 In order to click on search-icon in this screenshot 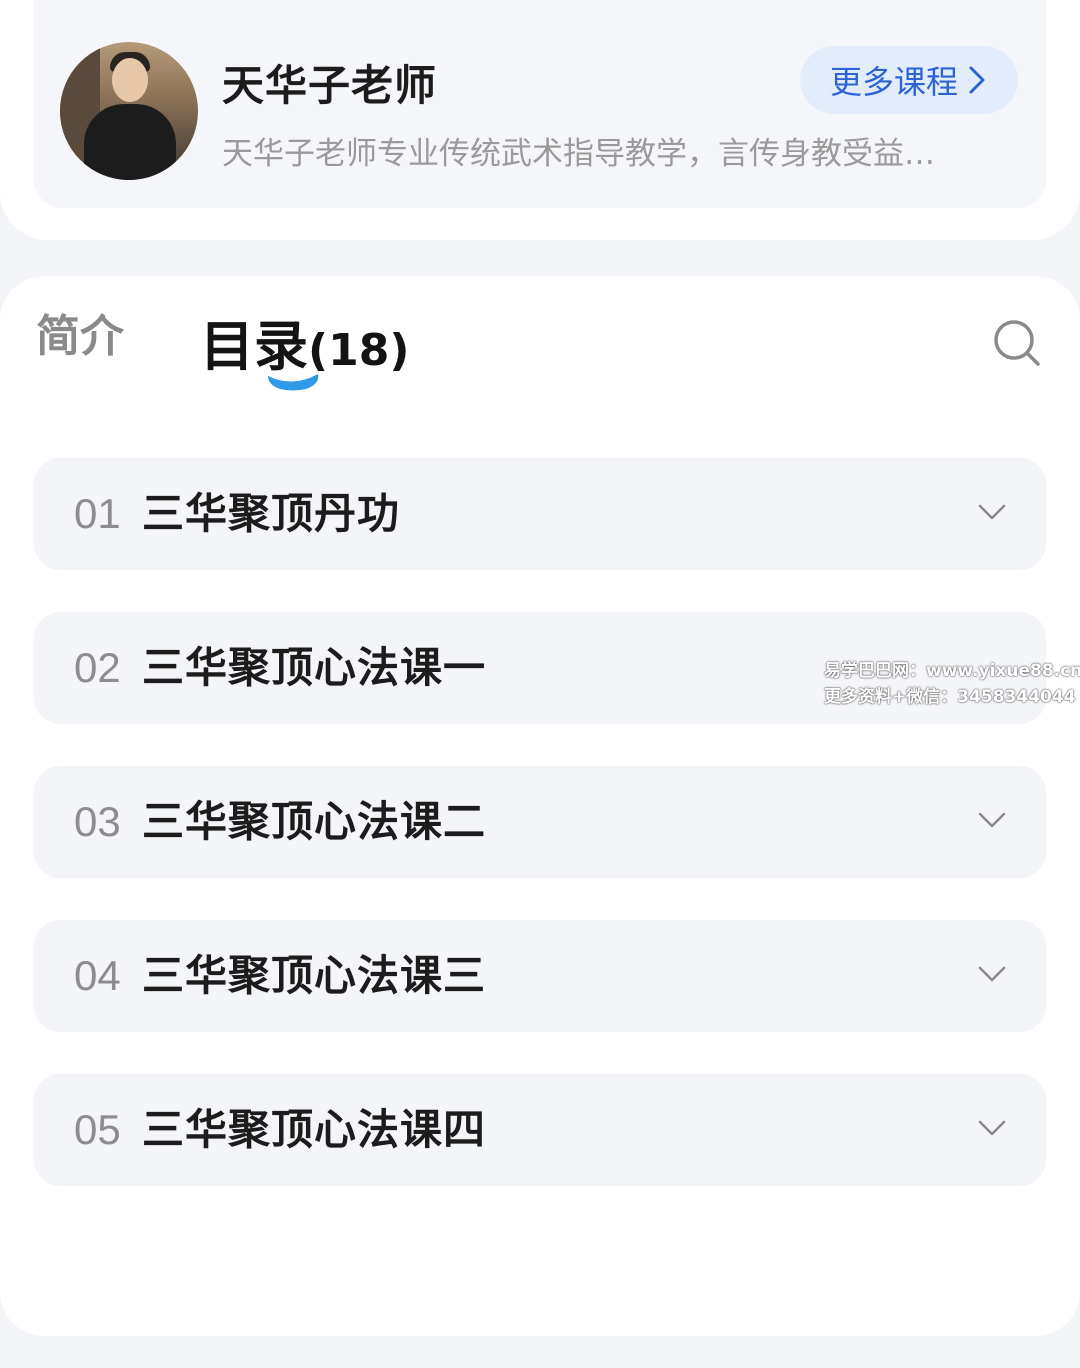, I will do `click(1017, 343)`.